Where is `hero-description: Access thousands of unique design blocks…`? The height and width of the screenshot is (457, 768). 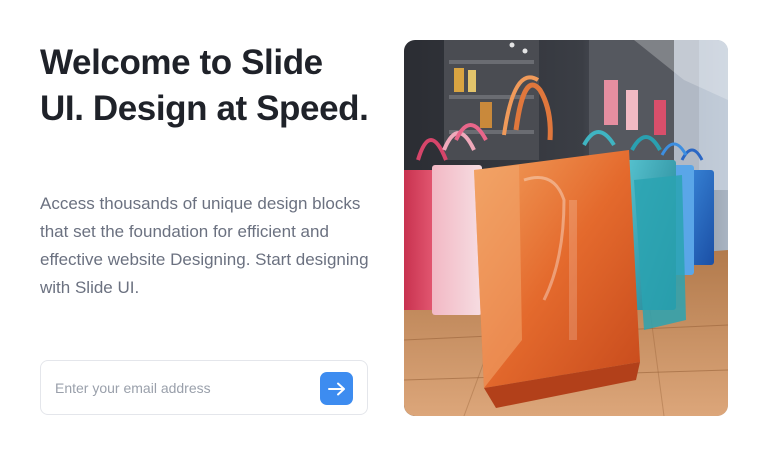 hero-description: Access thousands of unique design blocks… is located at coordinates (204, 245).